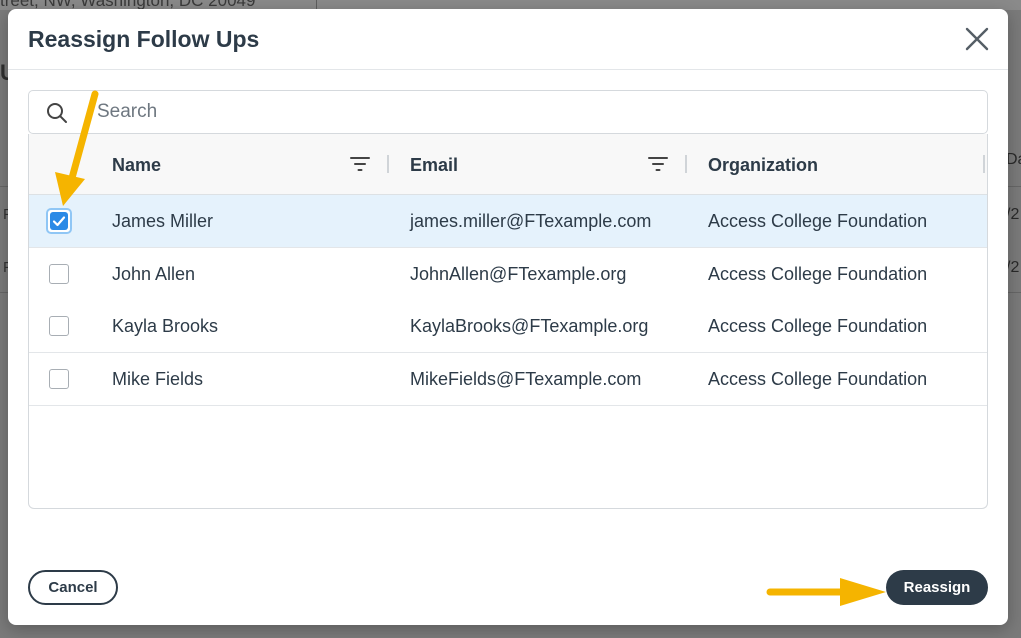  Describe the element at coordinates (165, 326) in the screenshot. I see `cell-name: Kayla Brooks` at that location.